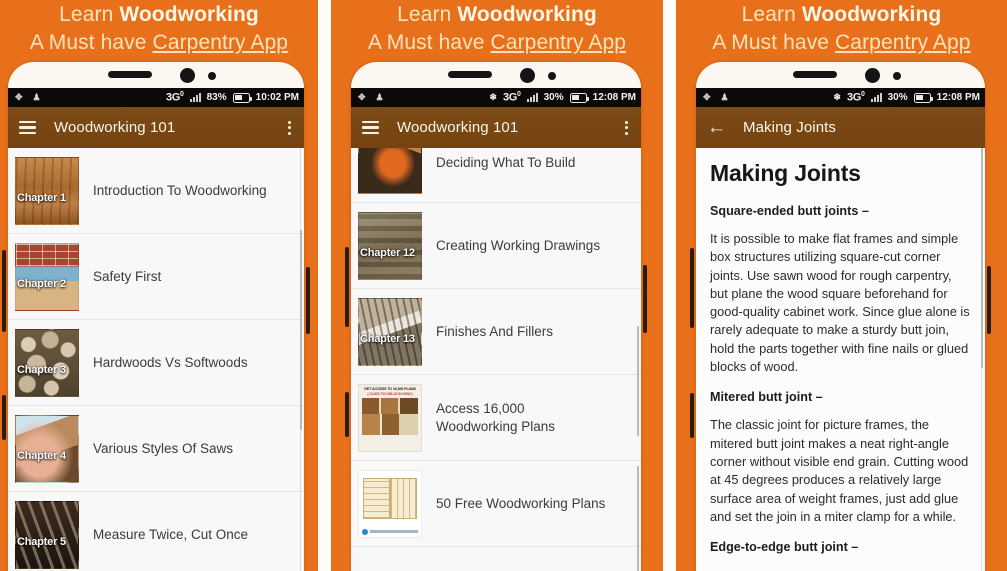 This screenshot has height=571, width=1007. Describe the element at coordinates (387, 252) in the screenshot. I see `chapter-caption: Chapter 12` at that location.